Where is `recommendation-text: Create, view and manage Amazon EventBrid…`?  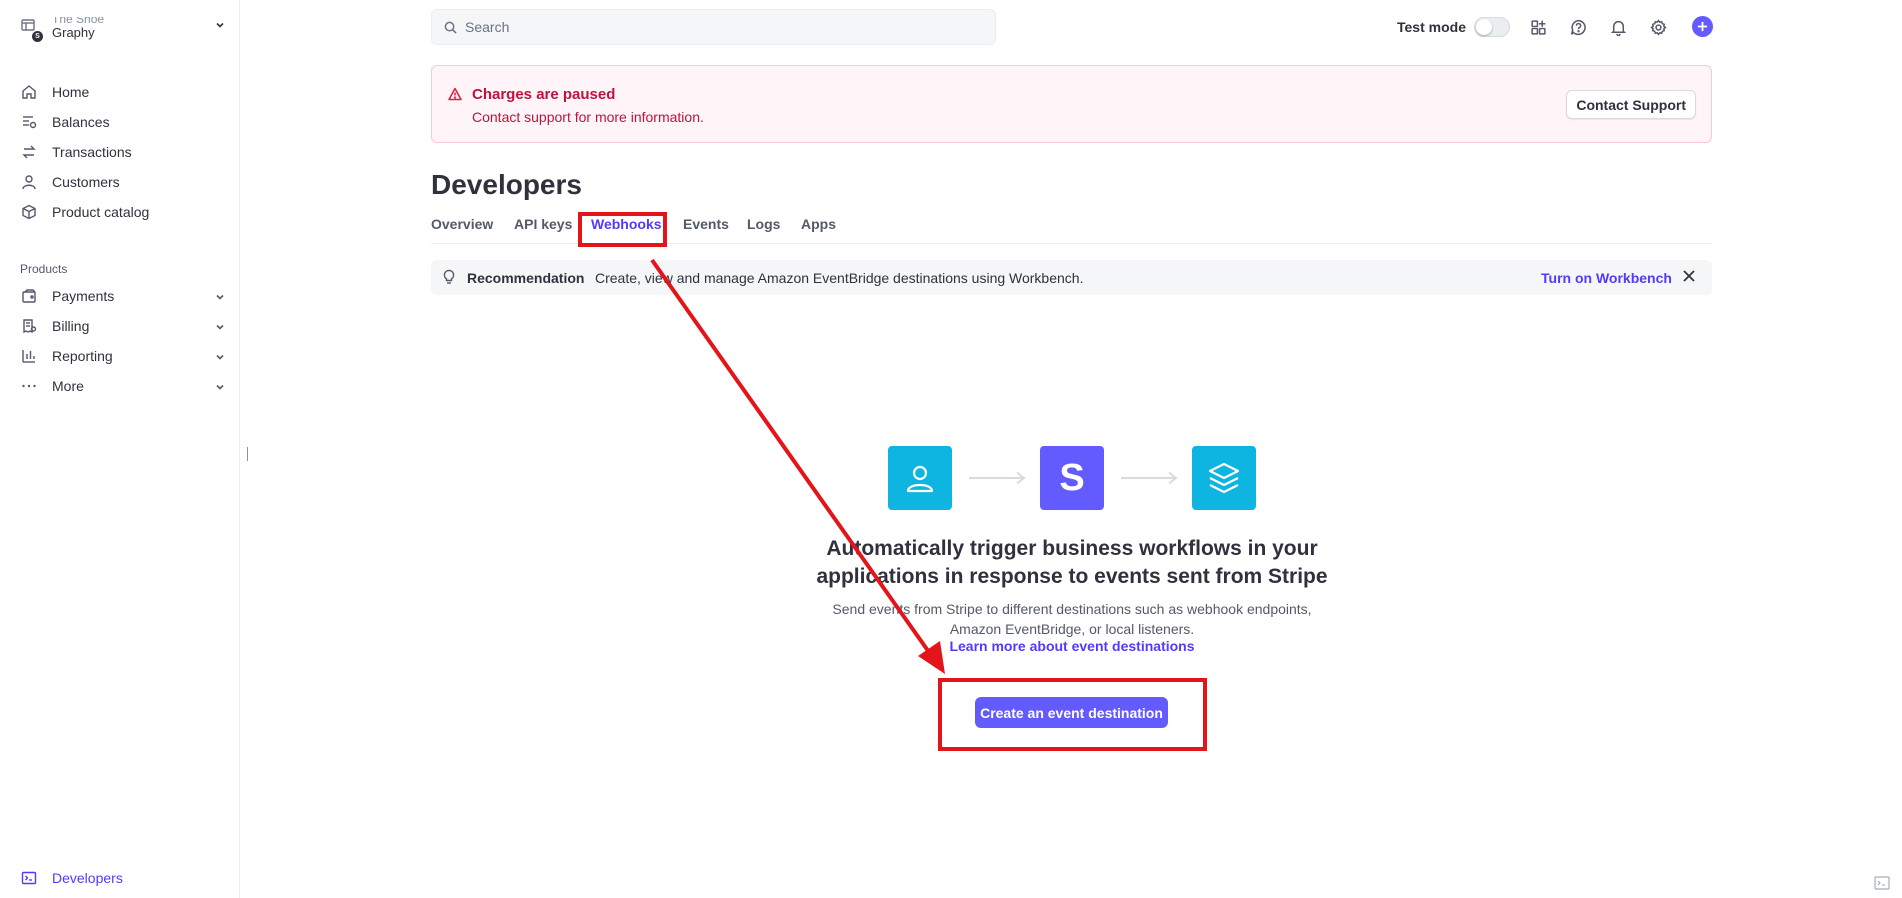 recommendation-text: Create, view and manage Amazon EventBrid… is located at coordinates (839, 278).